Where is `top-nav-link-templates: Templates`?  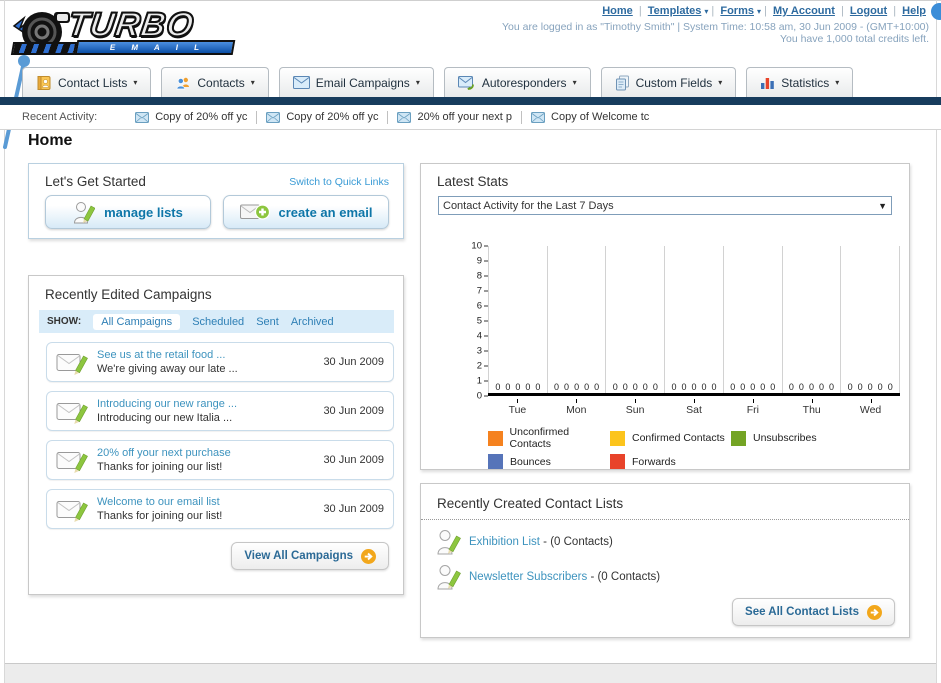
top-nav-link-templates: Templates is located at coordinates (675, 11).